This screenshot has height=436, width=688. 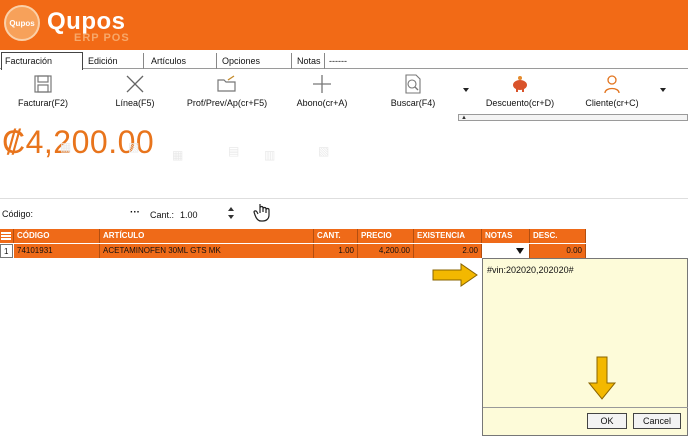 What do you see at coordinates (413, 103) in the screenshot?
I see `buscar-label: Buscar(F4)` at bounding box center [413, 103].